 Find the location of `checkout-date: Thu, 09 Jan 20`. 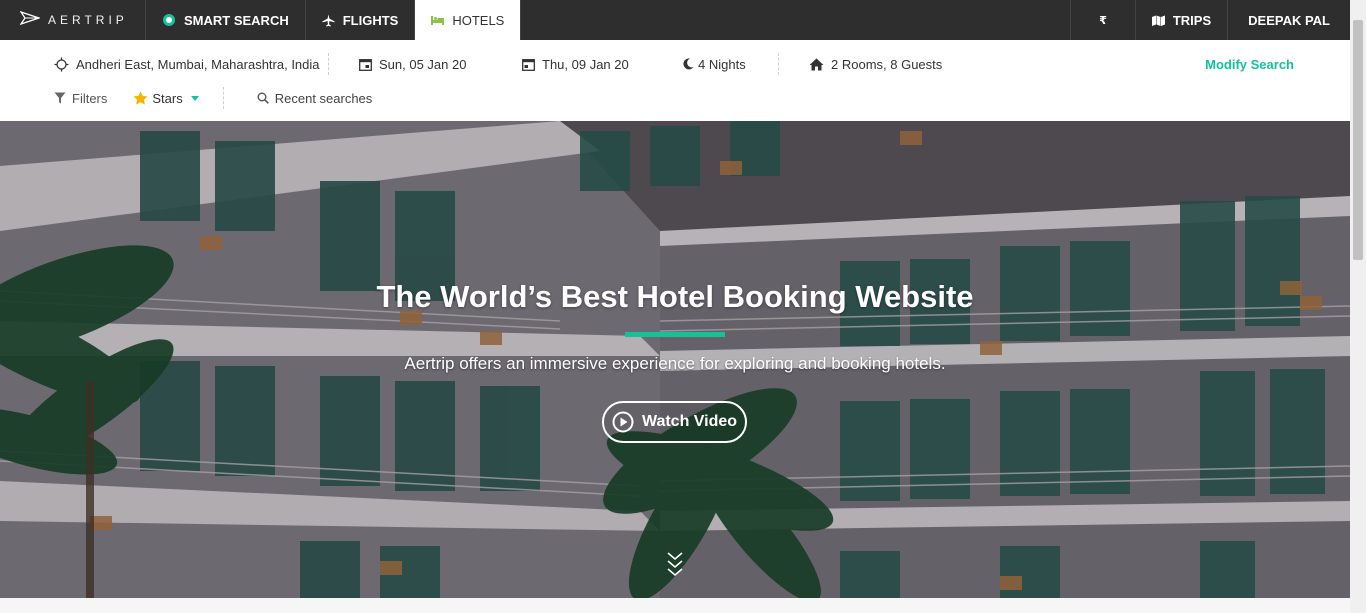

checkout-date: Thu, 09 Jan 20 is located at coordinates (602, 64).